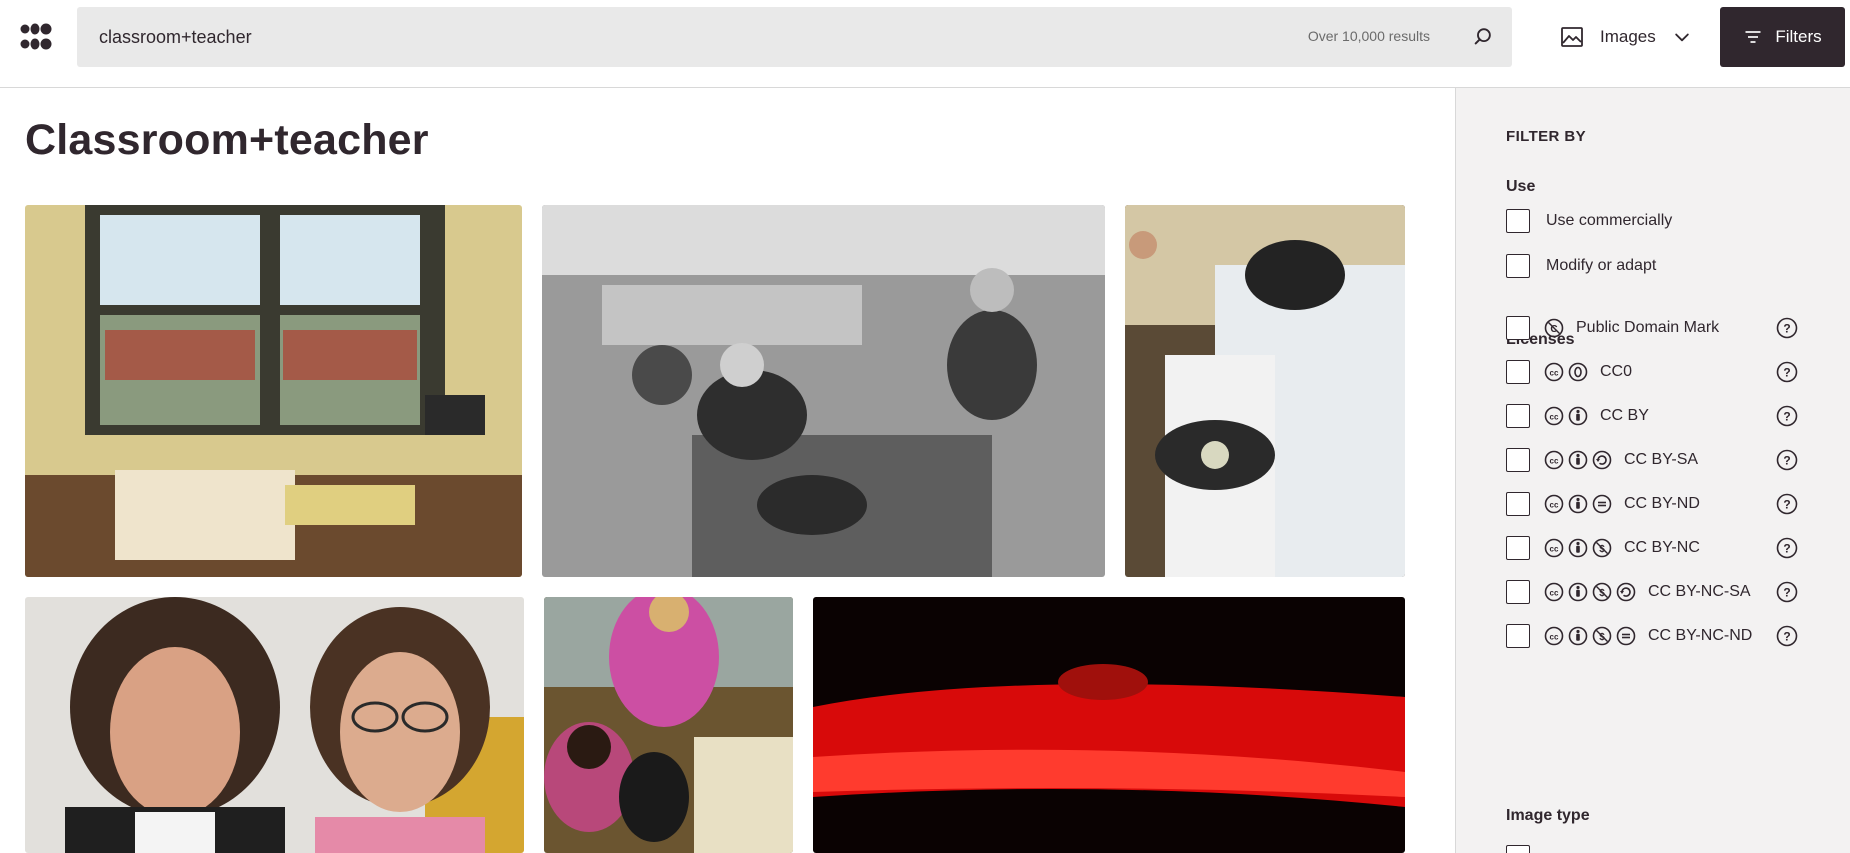 This screenshot has height=853, width=1850. What do you see at coordinates (1662, 503) in the screenshot?
I see `license-label: CC BY-ND` at bounding box center [1662, 503].